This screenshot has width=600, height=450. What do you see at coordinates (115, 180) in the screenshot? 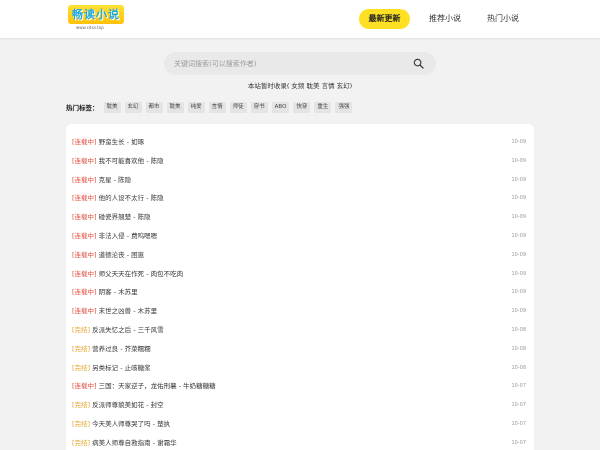
I see `book-title-link: 克星 - 陈隐` at bounding box center [115, 180].